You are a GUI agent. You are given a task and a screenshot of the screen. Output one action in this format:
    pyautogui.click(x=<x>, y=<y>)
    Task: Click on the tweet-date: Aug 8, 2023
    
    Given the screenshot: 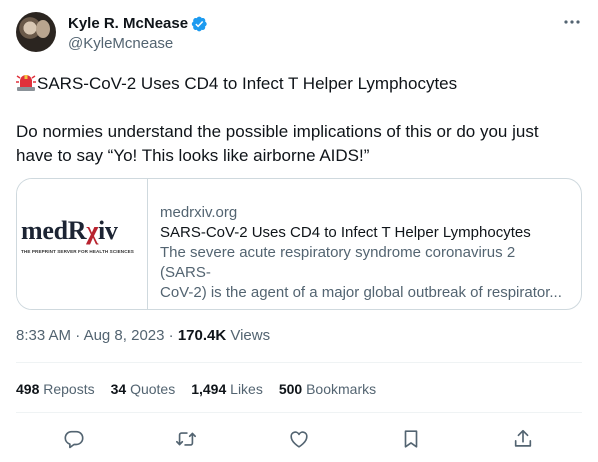 What is the action you would take?
    pyautogui.click(x=124, y=335)
    